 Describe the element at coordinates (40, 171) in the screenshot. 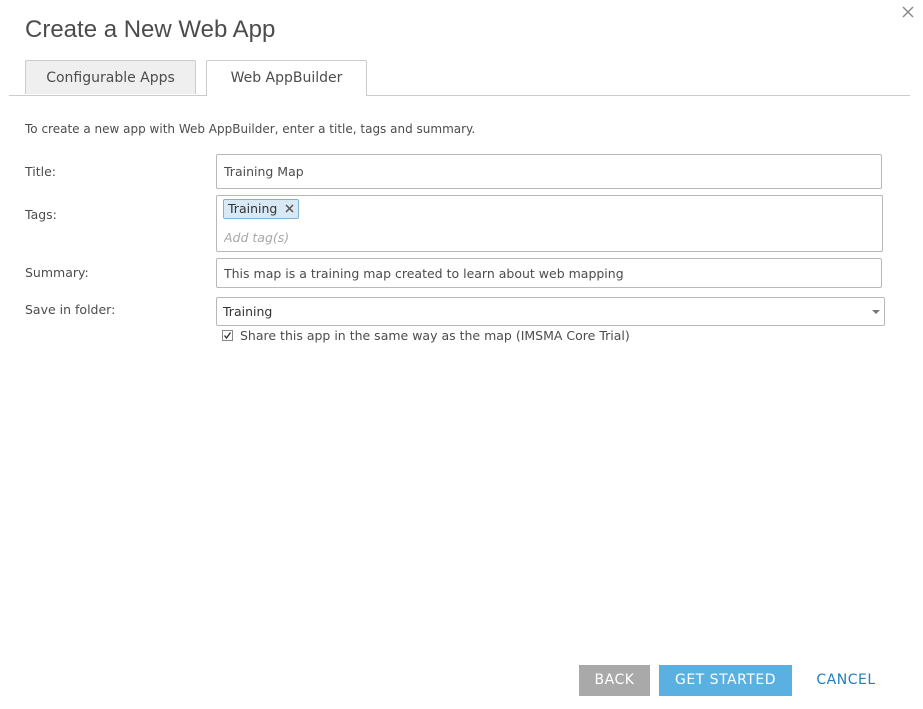

I see `title-label: Title:` at that location.